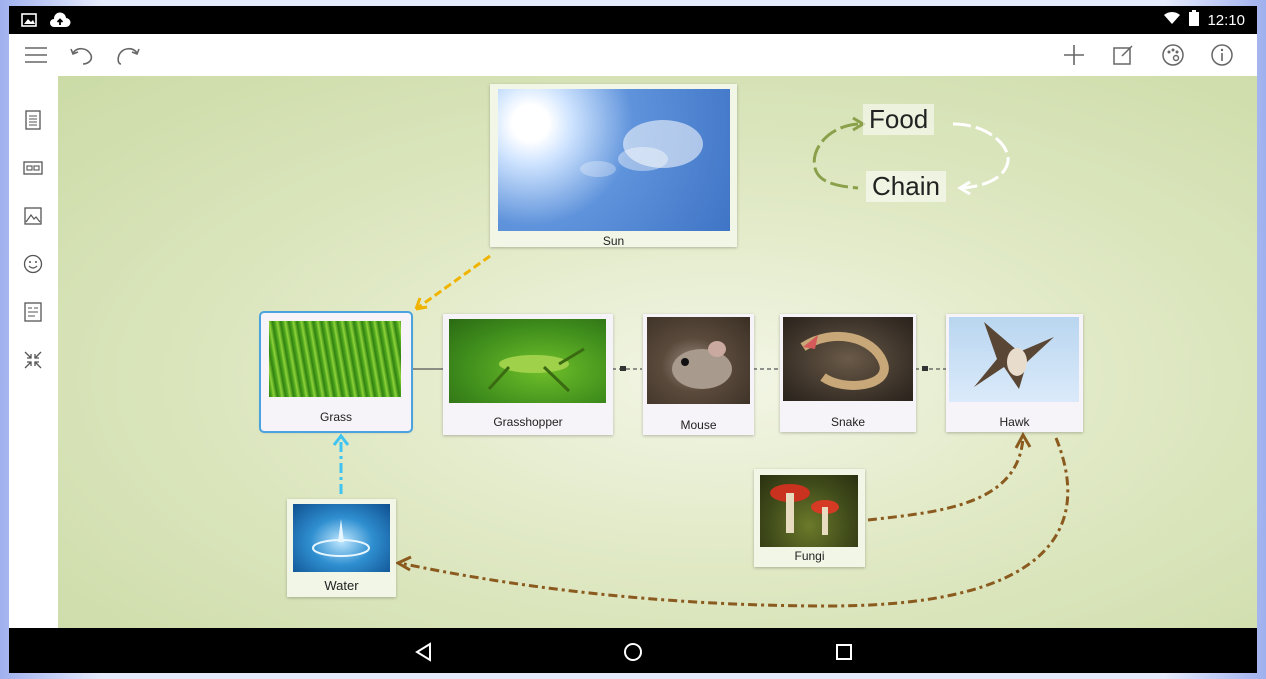 The height and width of the screenshot is (679, 1266). I want to click on sun-node: Sun, so click(613, 166).